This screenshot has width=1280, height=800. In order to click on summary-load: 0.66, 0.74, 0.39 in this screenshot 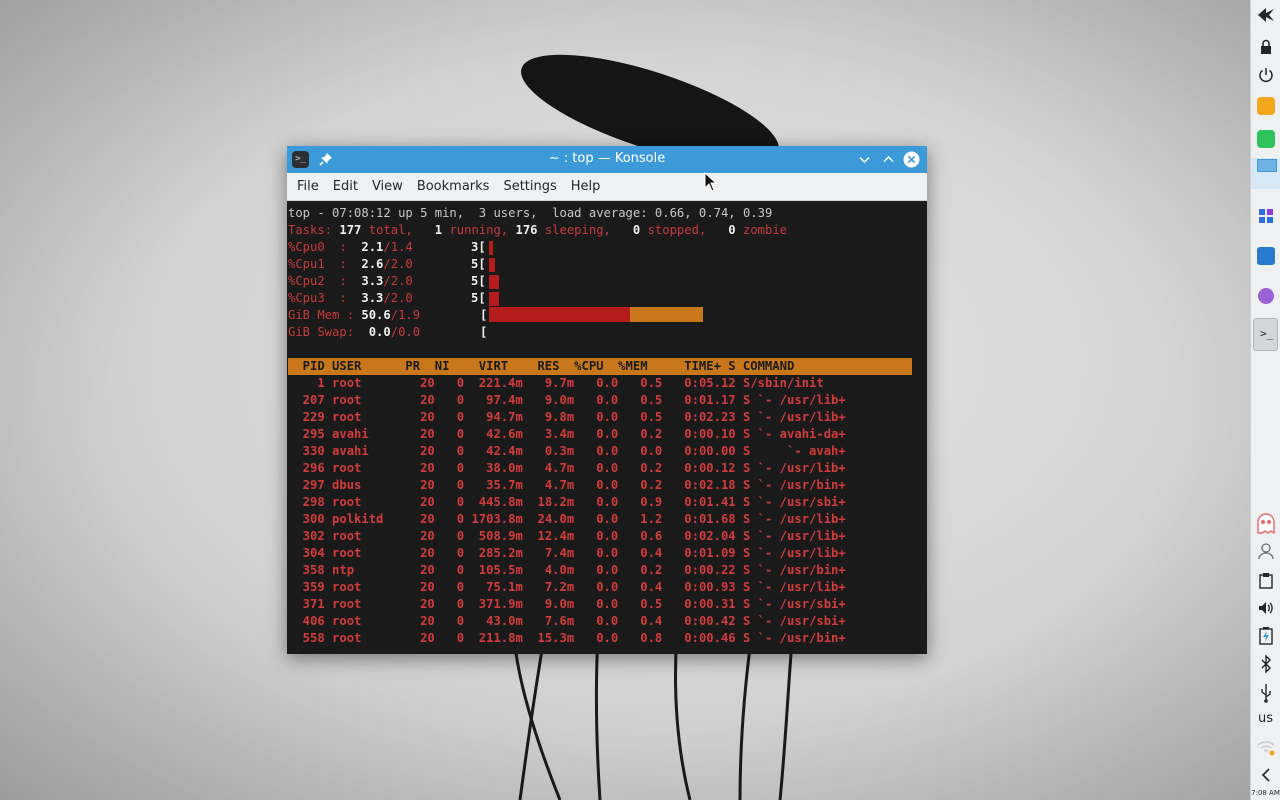, I will do `click(713, 213)`.